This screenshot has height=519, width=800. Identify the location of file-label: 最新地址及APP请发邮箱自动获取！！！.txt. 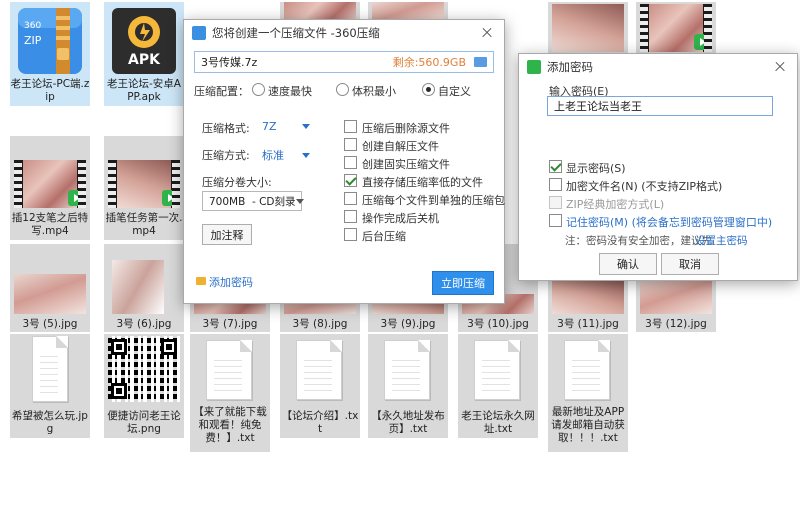
(588, 425).